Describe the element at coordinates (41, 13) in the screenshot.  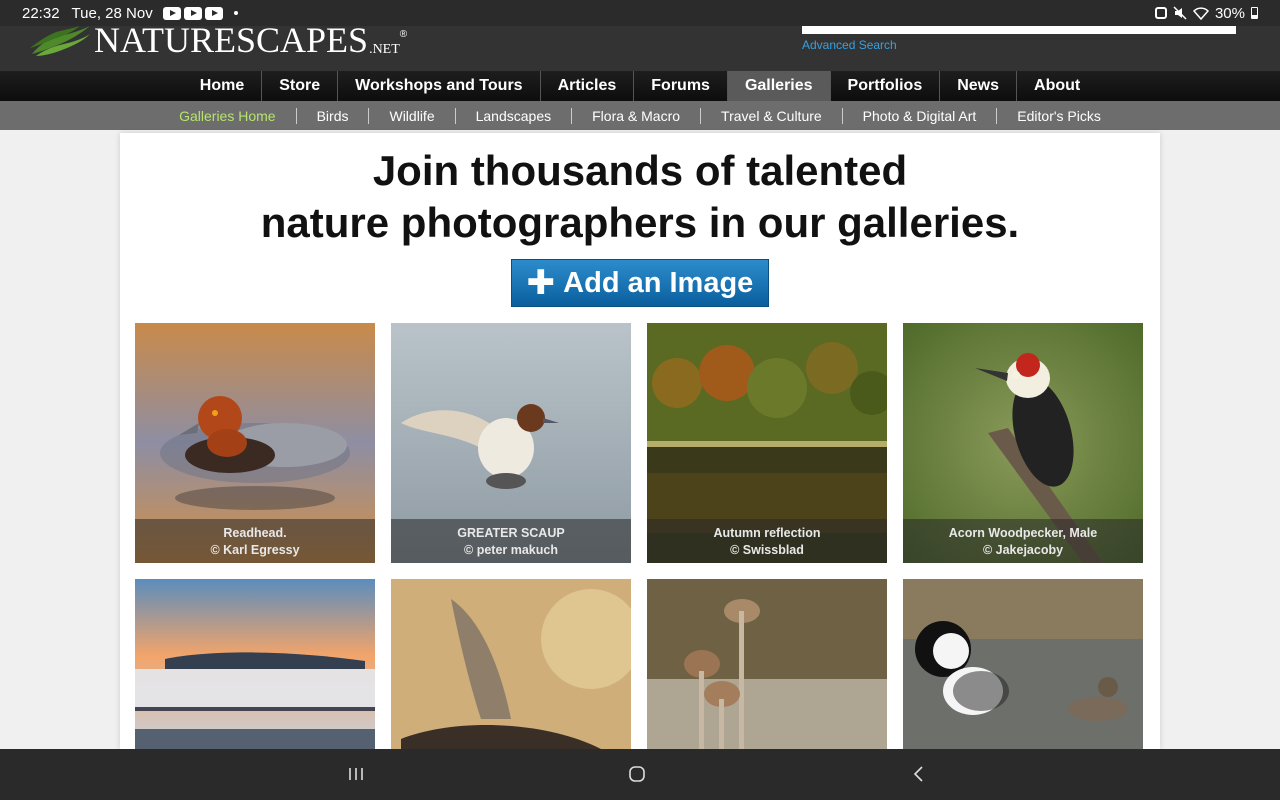
I see `status-time: 22:32` at that location.